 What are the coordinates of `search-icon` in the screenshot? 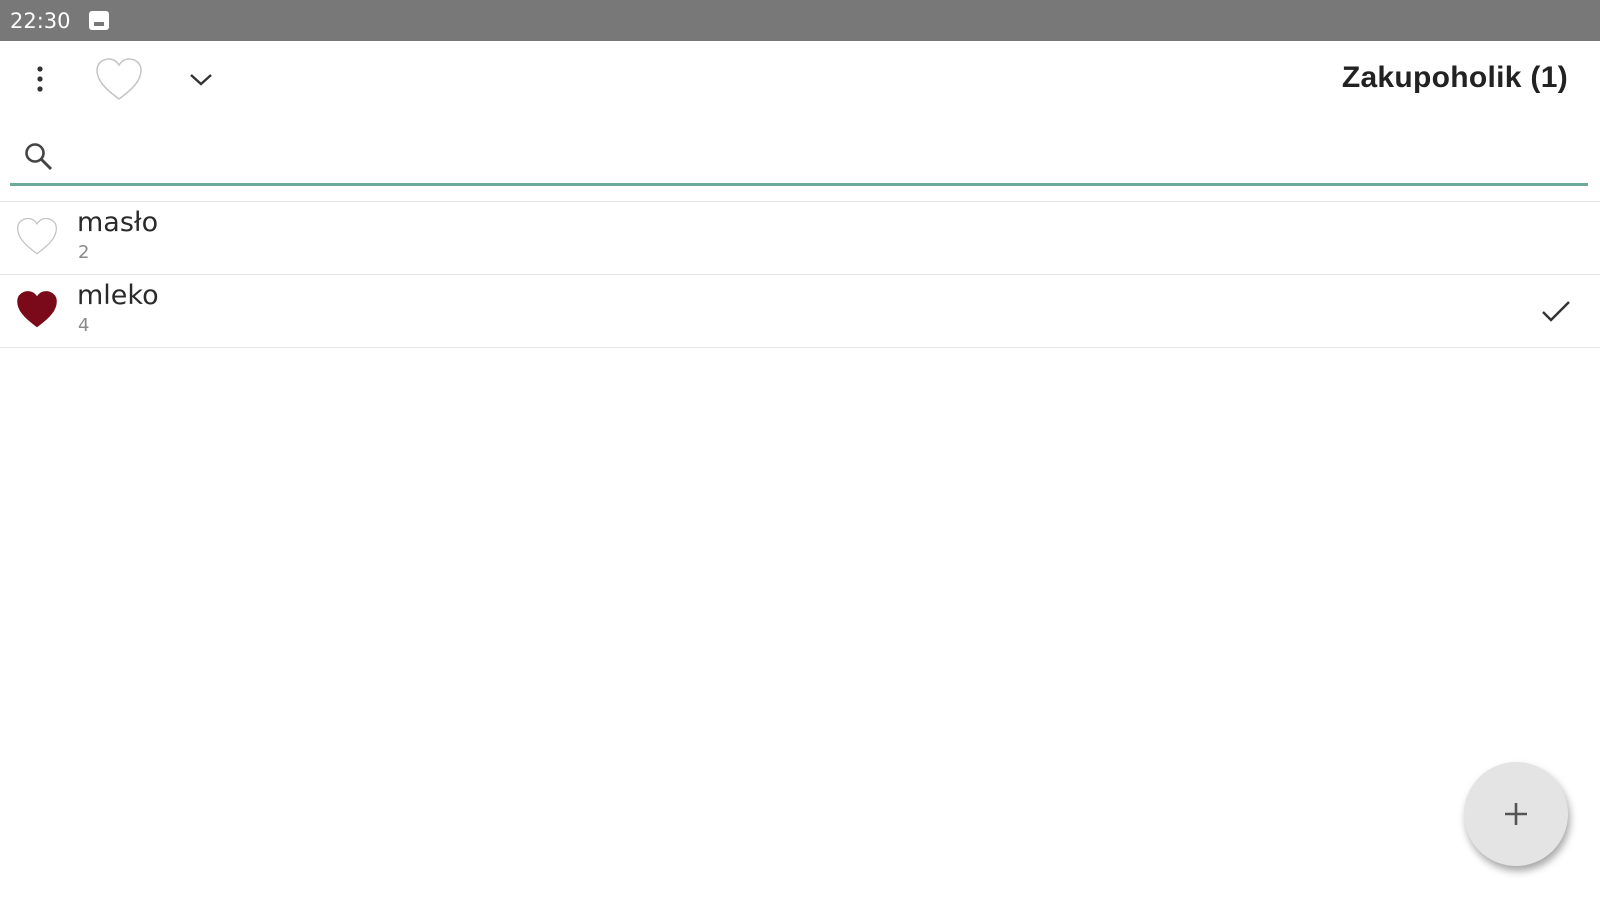 It's located at (39, 157).